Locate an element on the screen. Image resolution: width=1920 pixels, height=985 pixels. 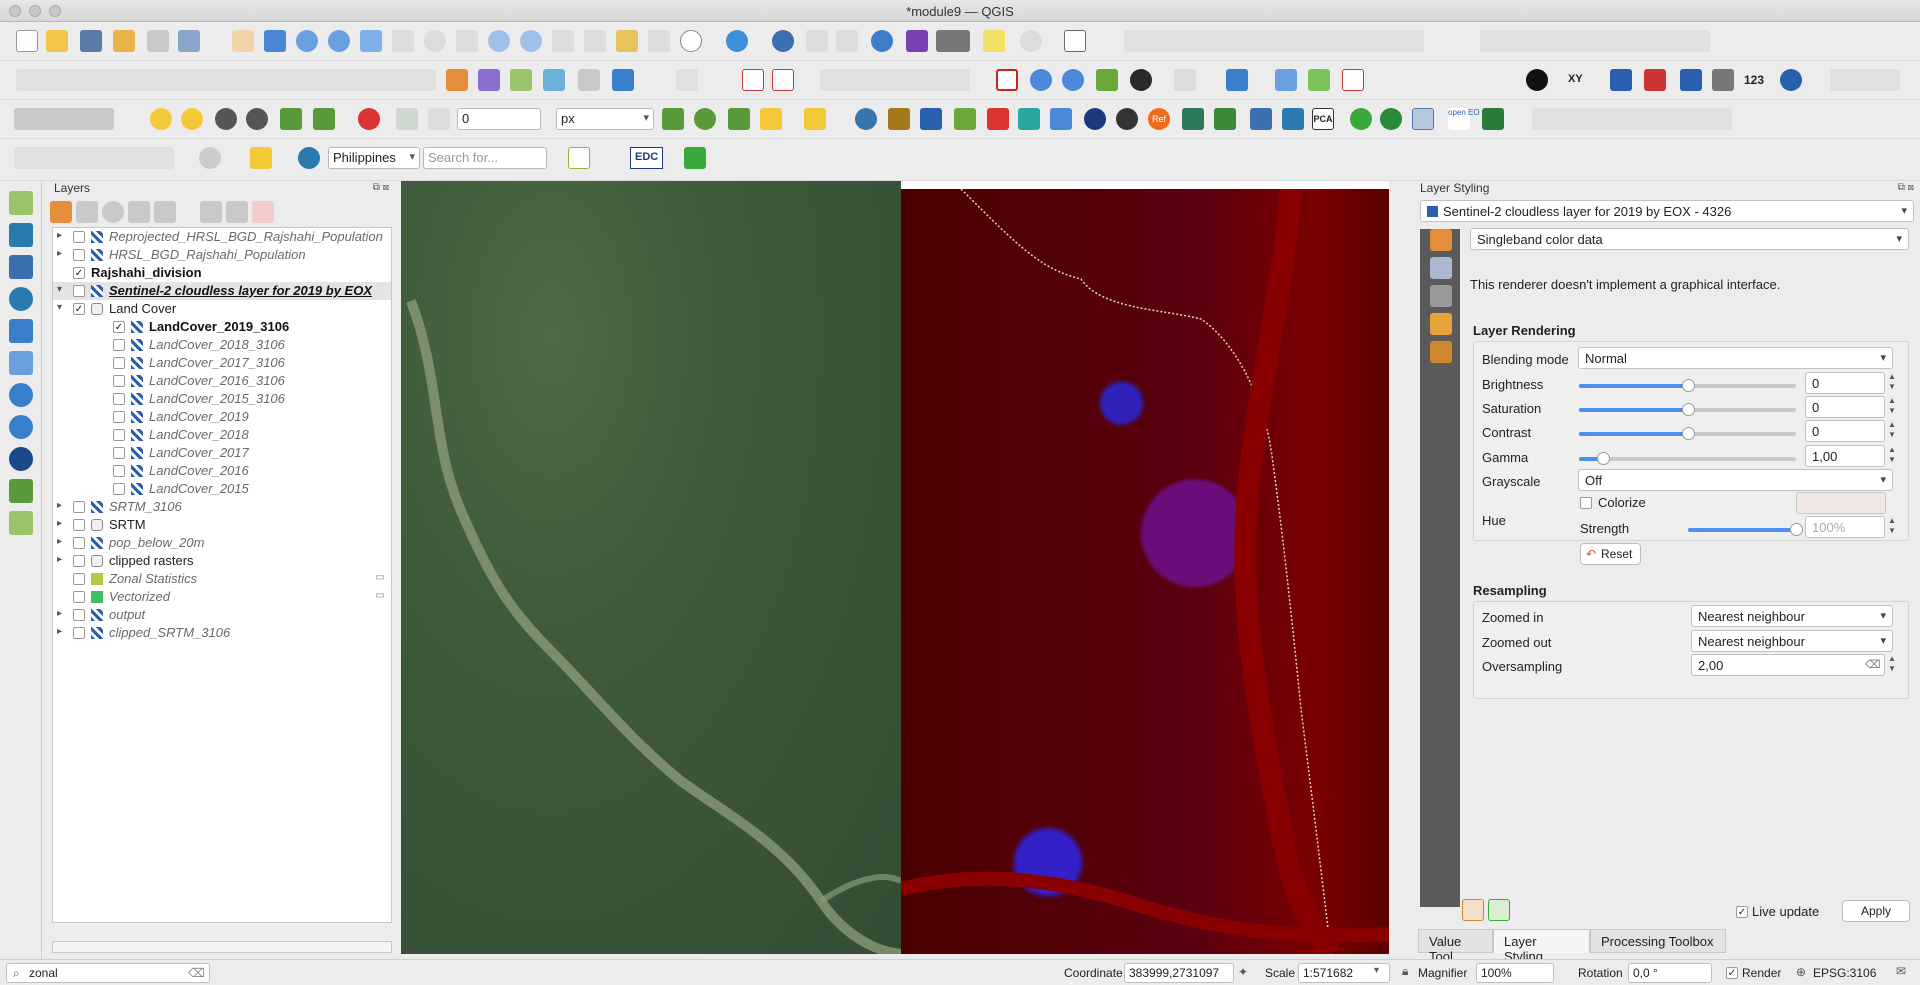
crs-globe-icon: ⊕ is located at coordinates (1801, 972).